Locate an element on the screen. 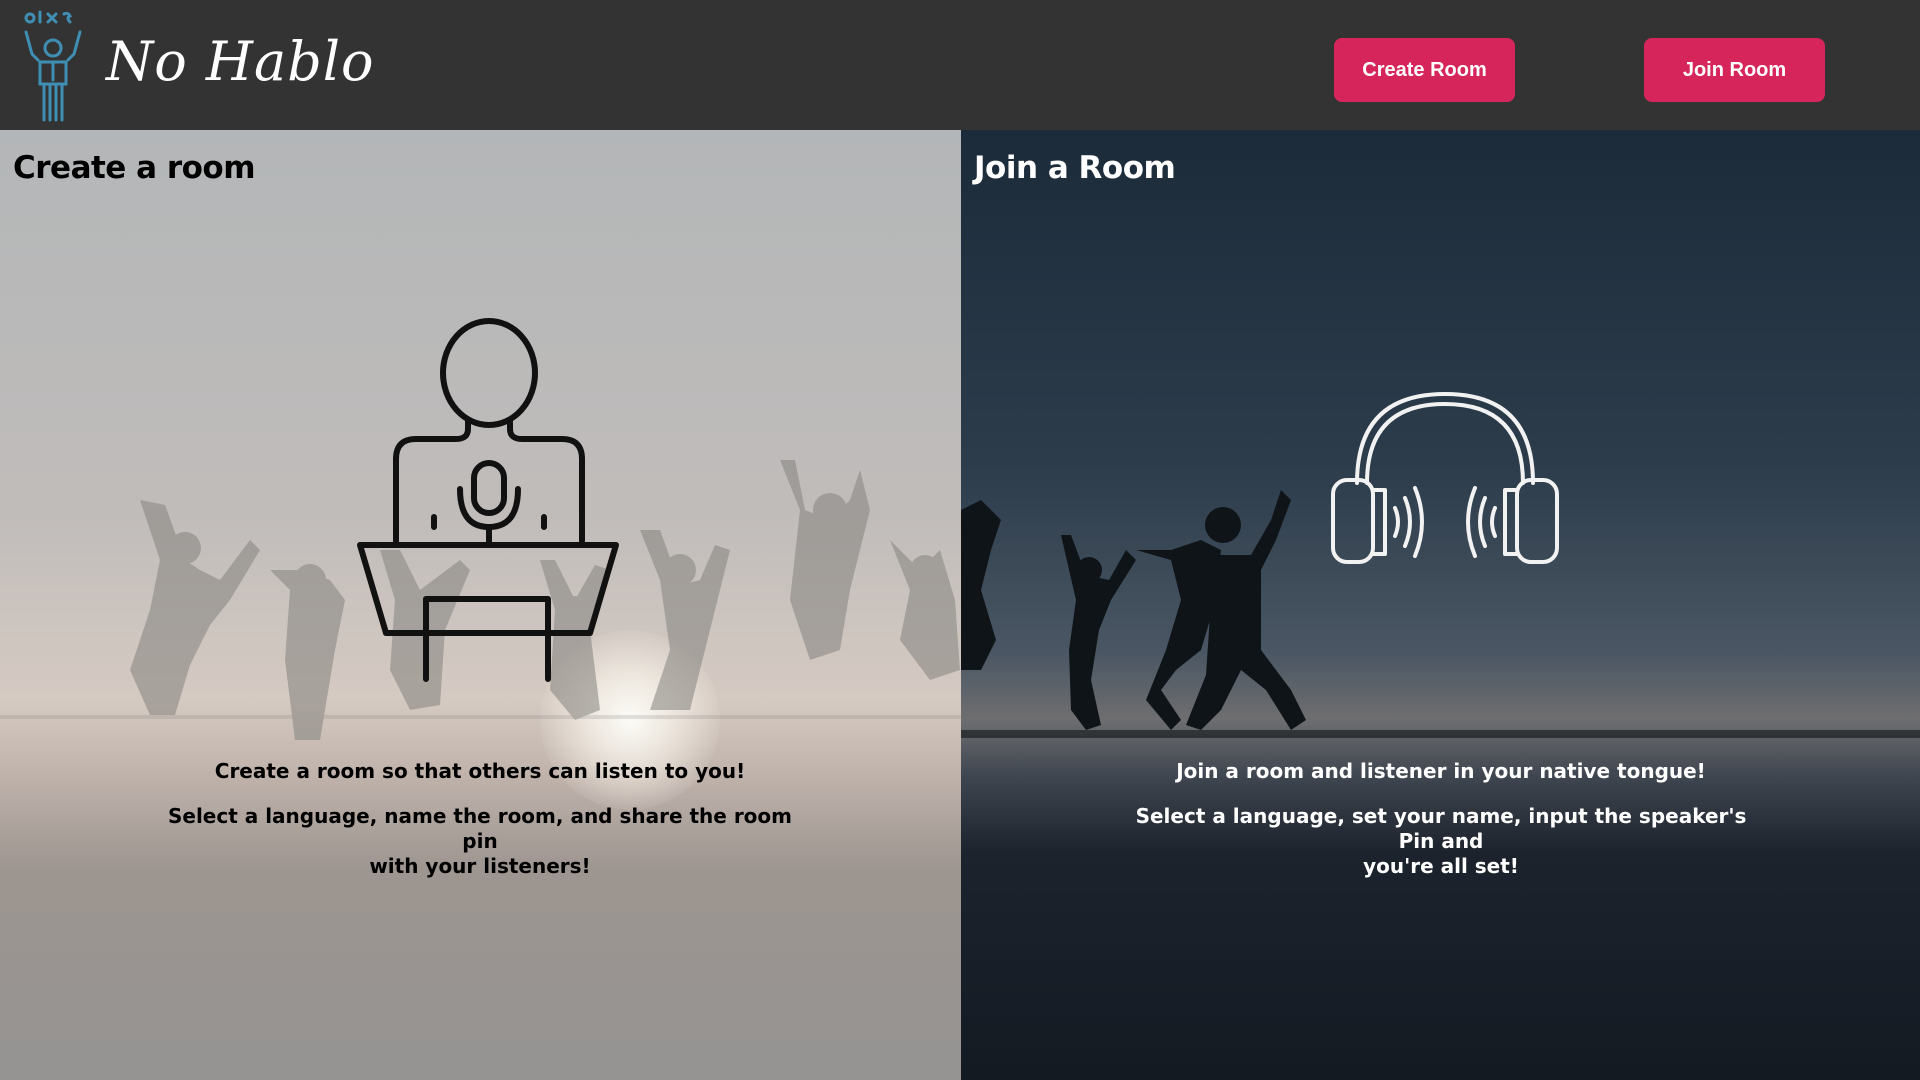 The width and height of the screenshot is (1920, 1080). join-room-button: Join Room is located at coordinates (1734, 70).